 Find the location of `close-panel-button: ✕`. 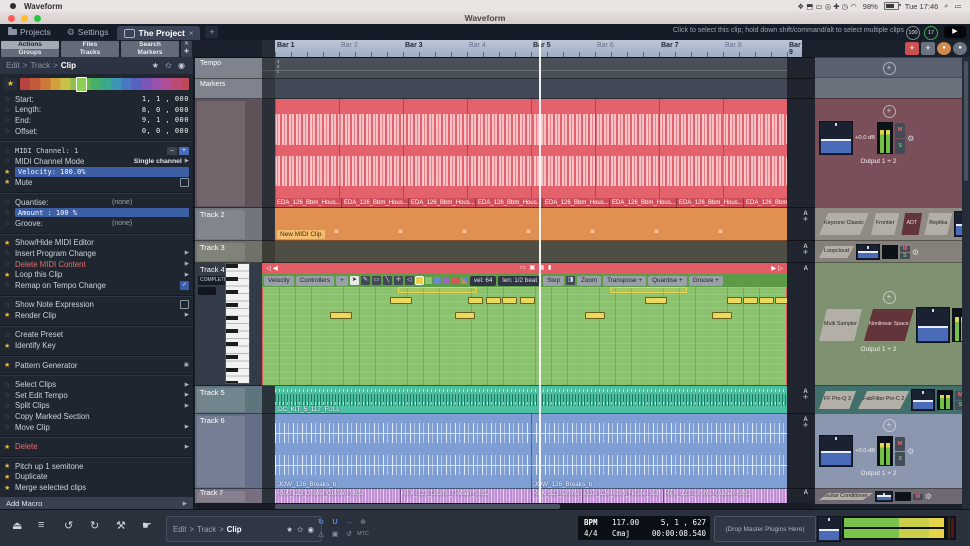

close-panel-button: ✕ is located at coordinates (186, 45).